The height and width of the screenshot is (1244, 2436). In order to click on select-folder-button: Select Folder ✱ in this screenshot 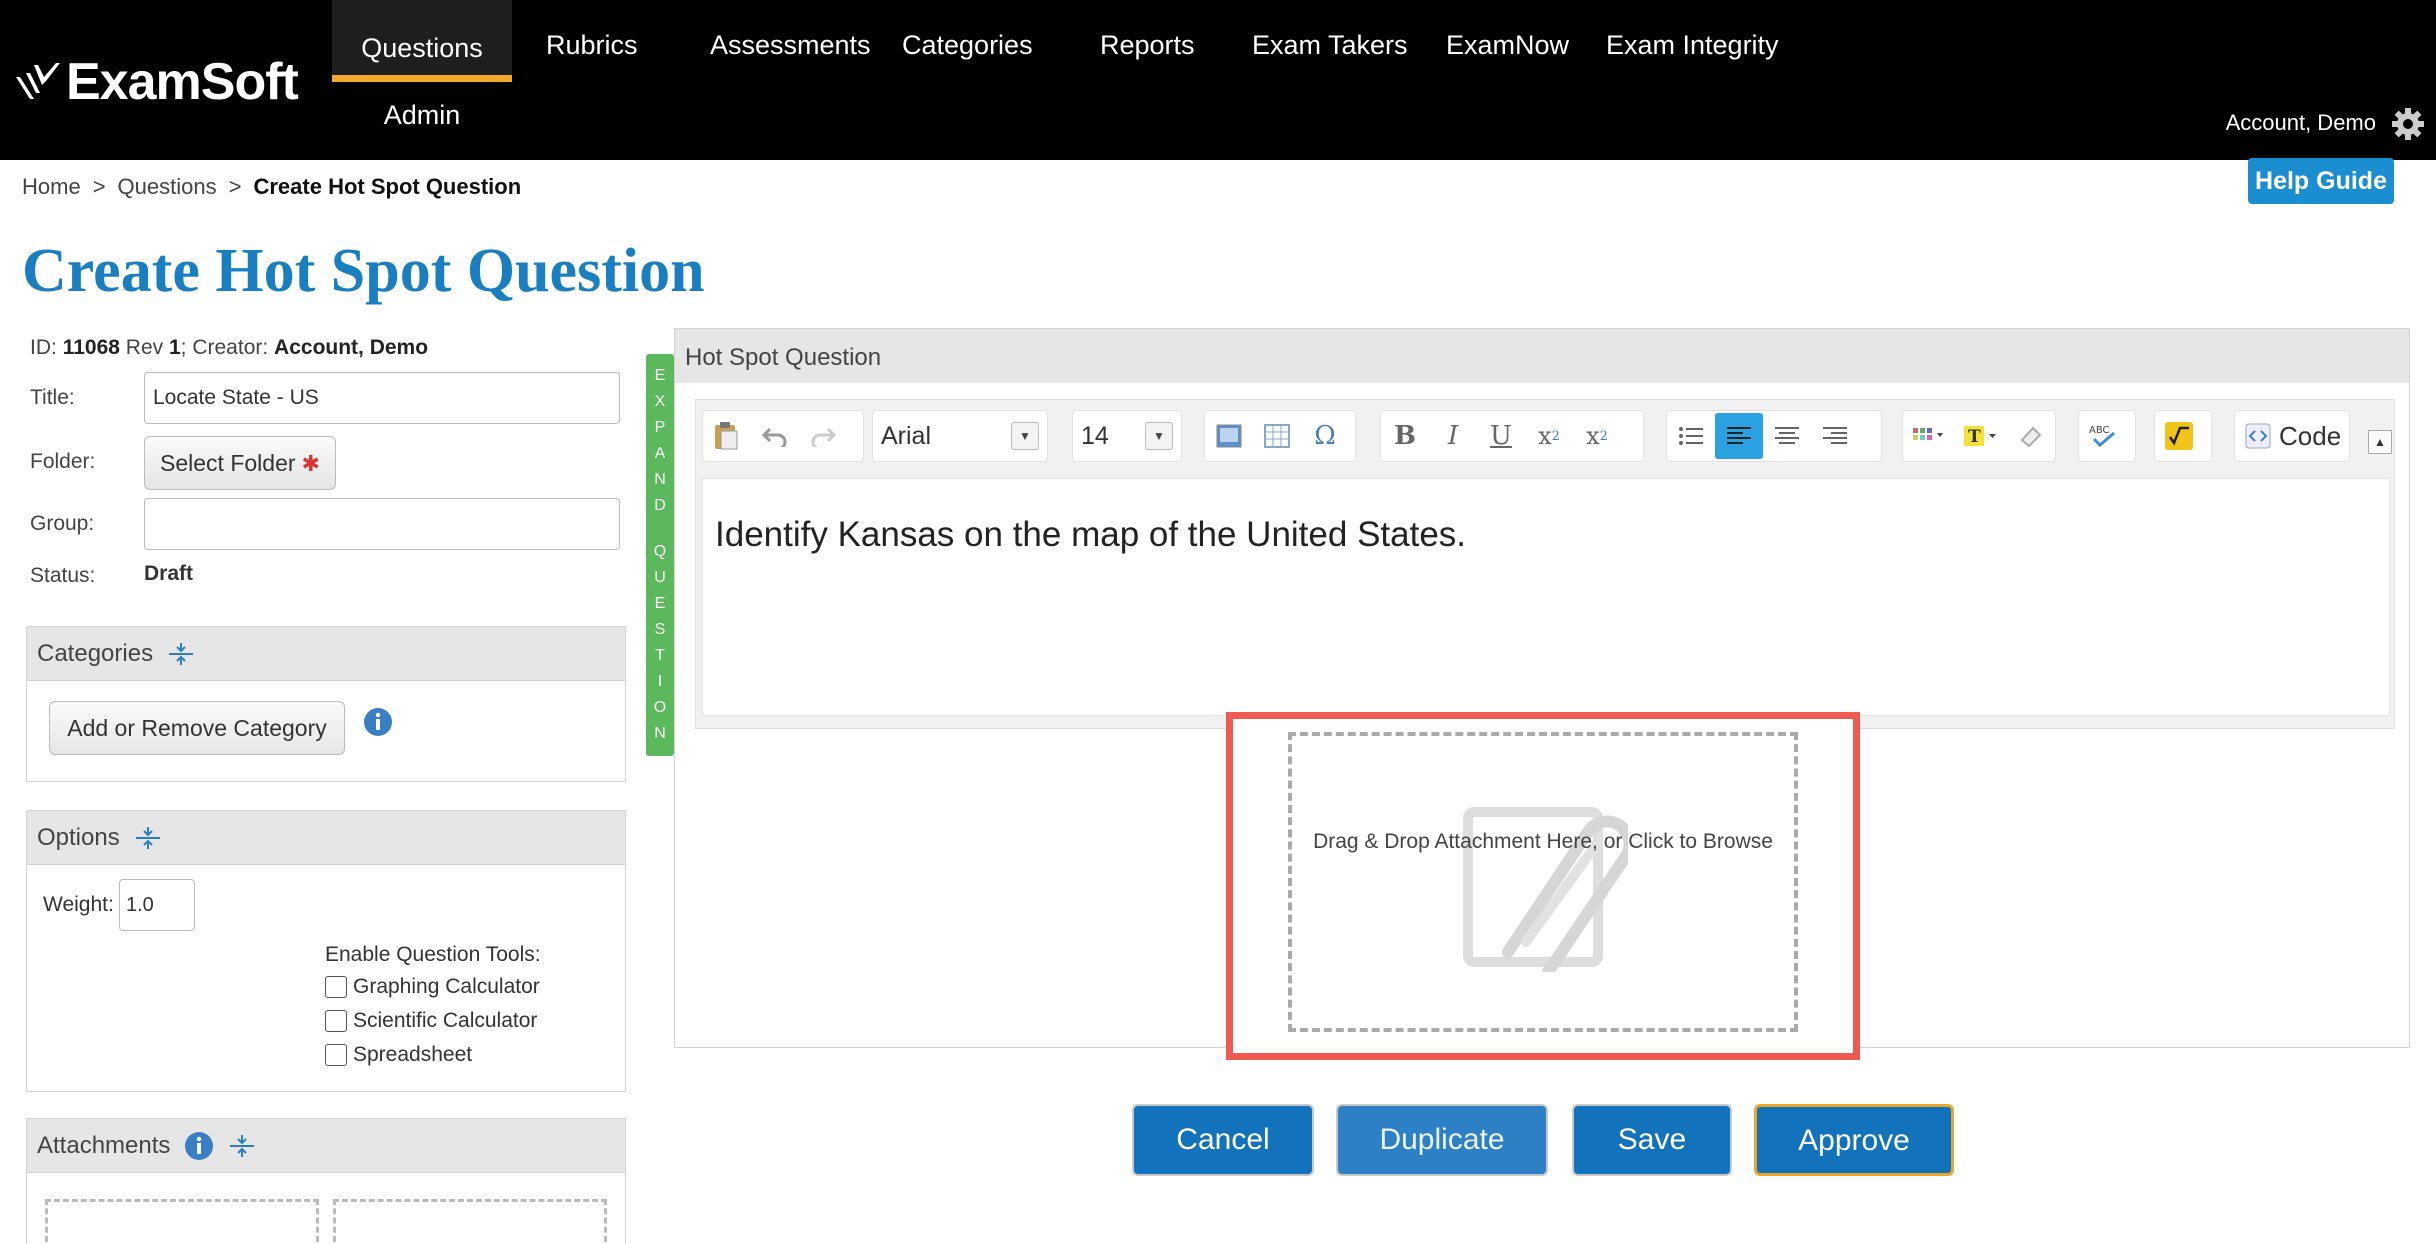, I will do `click(240, 463)`.